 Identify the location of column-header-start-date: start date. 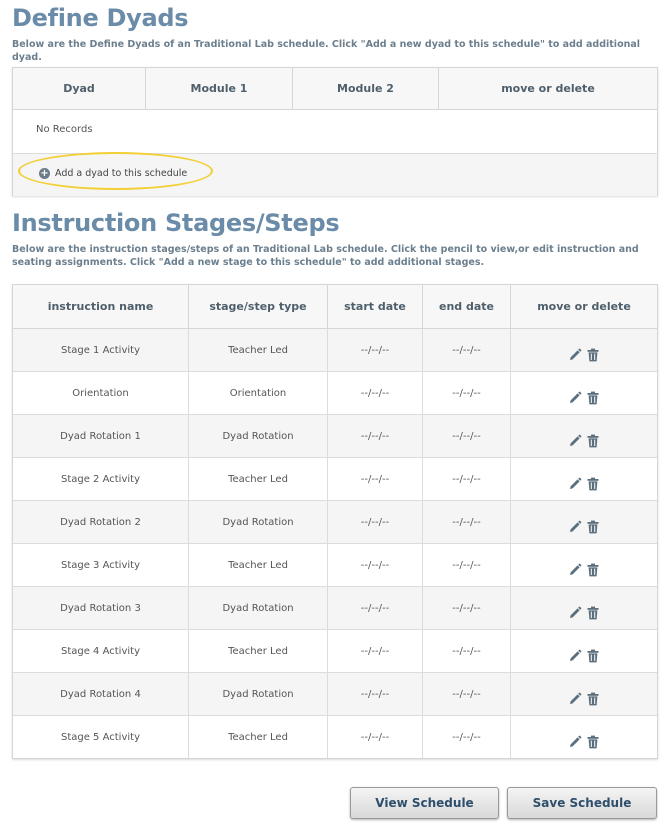
(375, 306).